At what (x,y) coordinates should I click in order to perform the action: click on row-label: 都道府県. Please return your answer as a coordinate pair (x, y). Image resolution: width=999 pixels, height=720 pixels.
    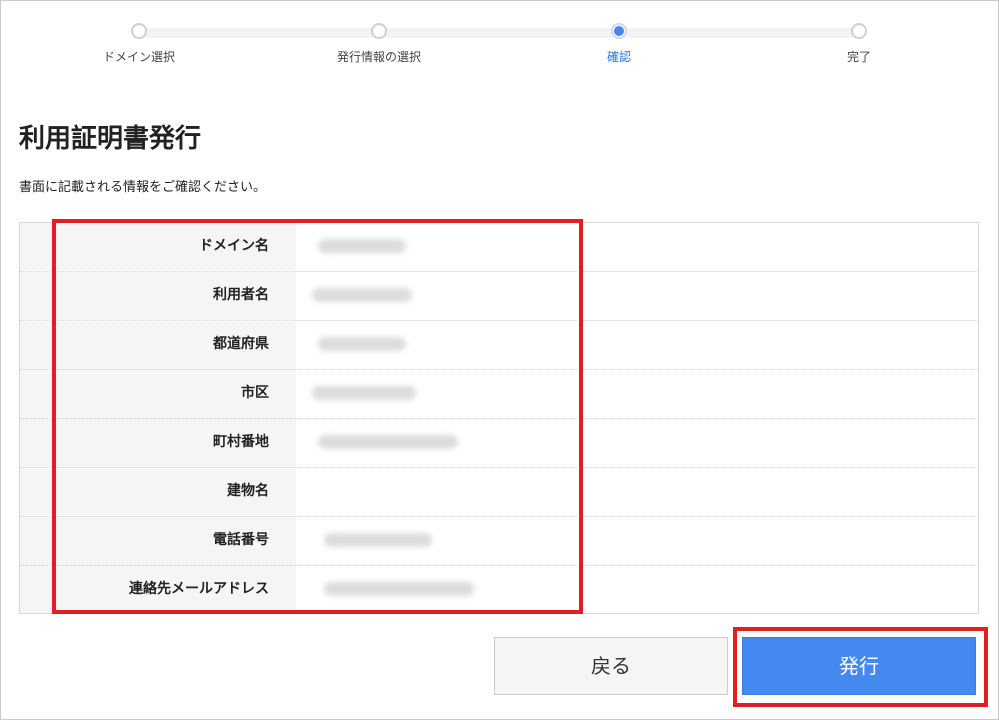
    Looking at the image, I should click on (158, 345).